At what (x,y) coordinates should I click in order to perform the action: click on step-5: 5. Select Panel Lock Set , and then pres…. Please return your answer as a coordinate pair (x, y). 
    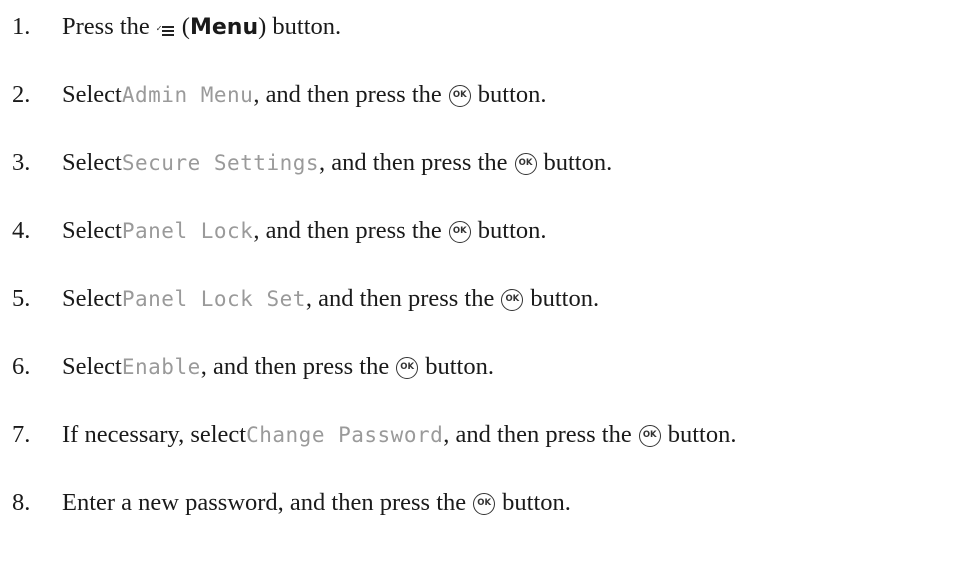
    Looking at the image, I should click on (305, 299).